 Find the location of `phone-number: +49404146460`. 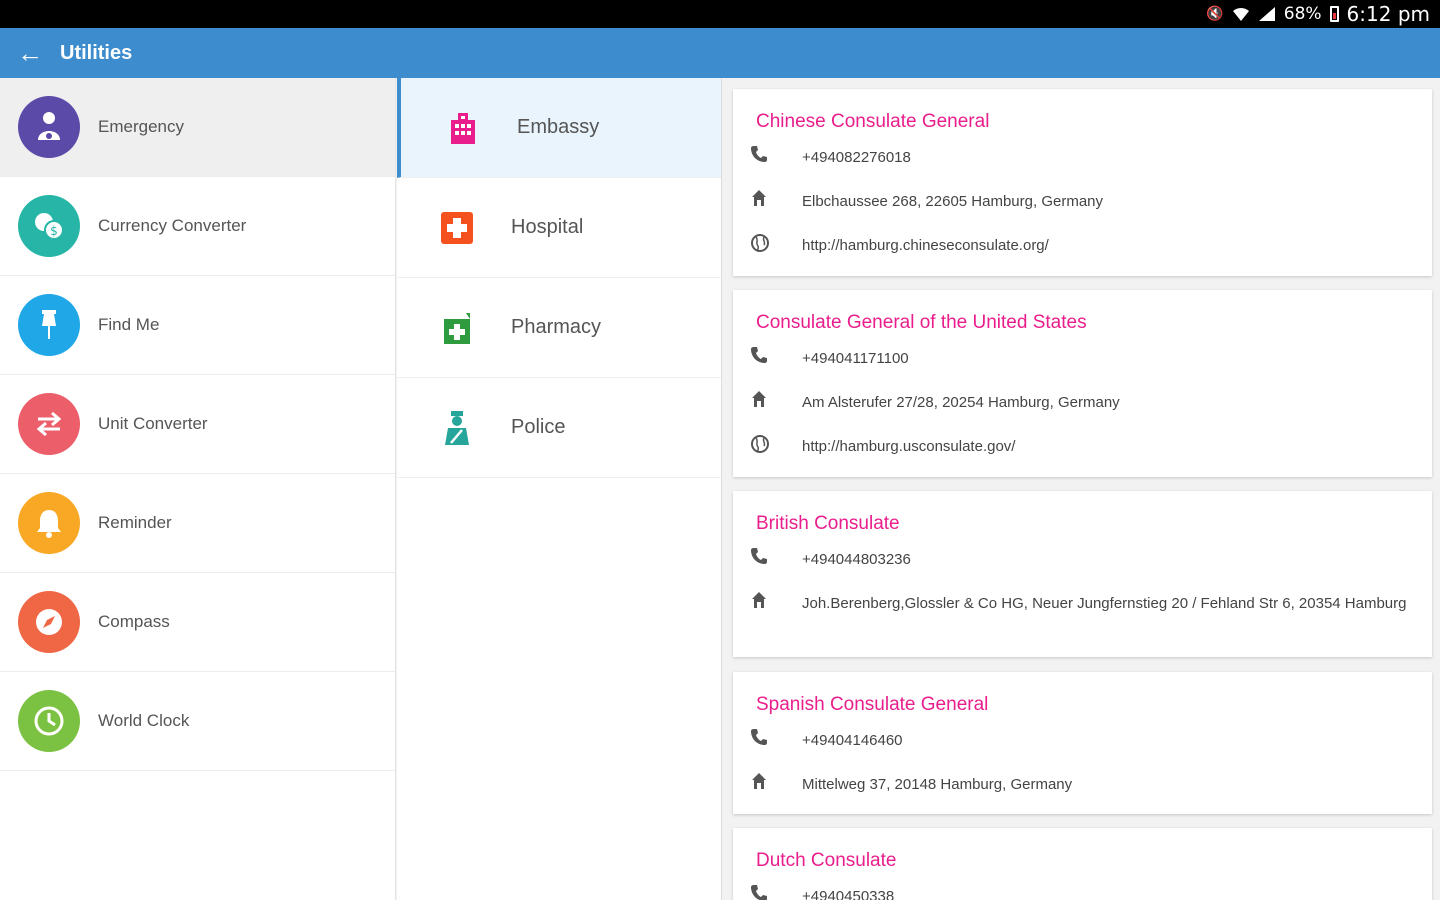

phone-number: +49404146460 is located at coordinates (852, 740).